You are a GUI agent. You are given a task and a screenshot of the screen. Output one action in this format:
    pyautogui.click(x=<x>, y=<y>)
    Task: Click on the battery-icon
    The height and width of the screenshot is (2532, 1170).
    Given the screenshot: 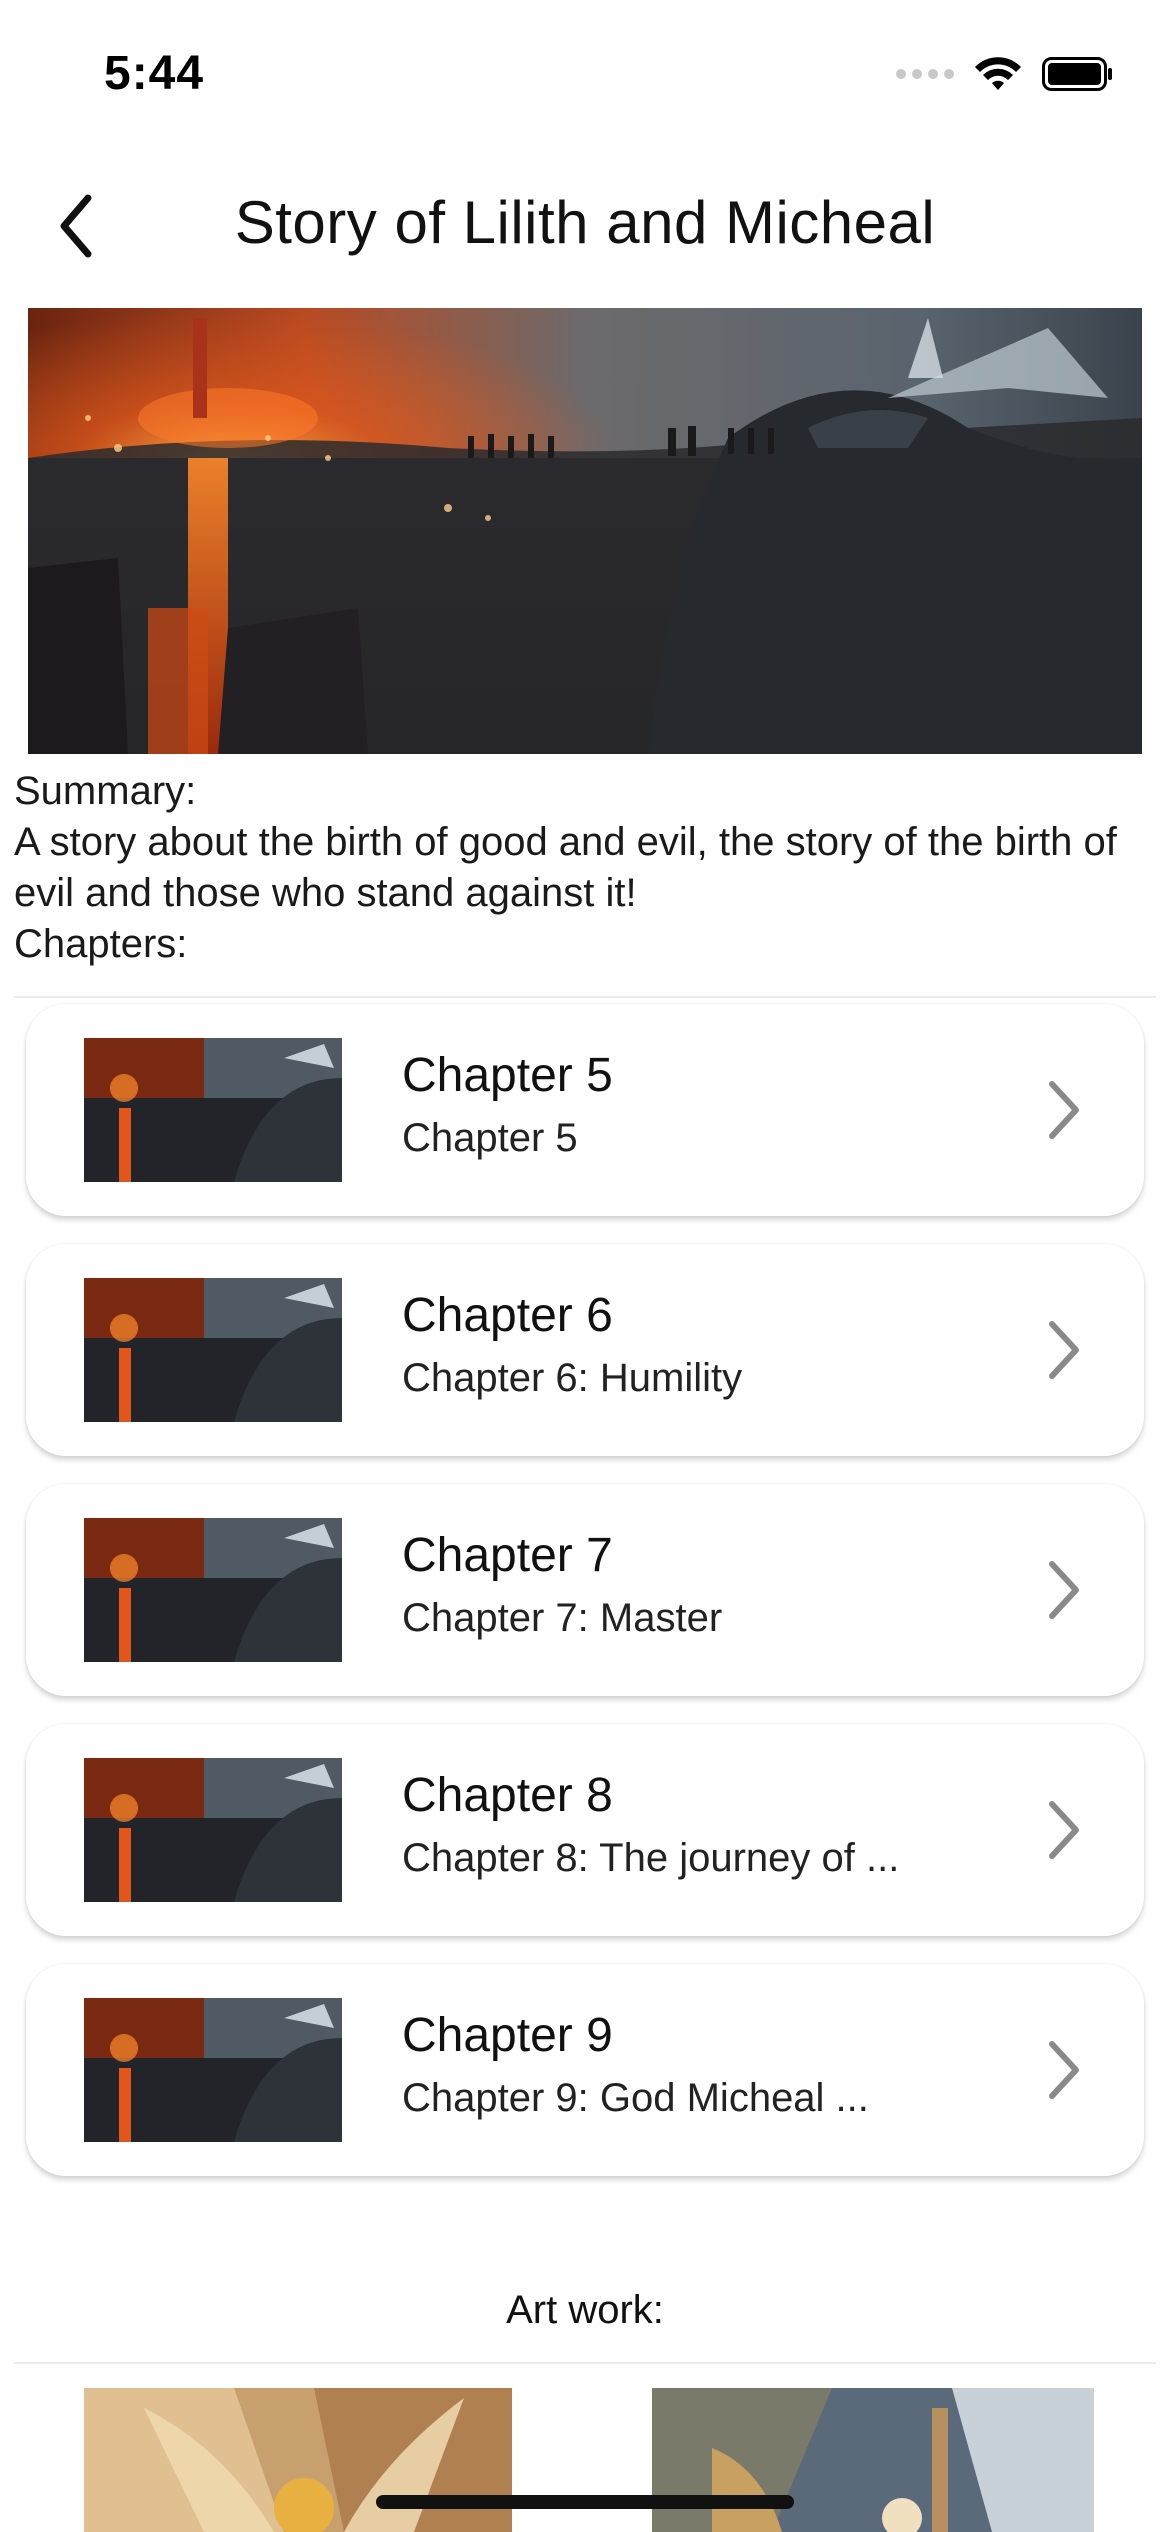 What is the action you would take?
    pyautogui.click(x=1077, y=74)
    